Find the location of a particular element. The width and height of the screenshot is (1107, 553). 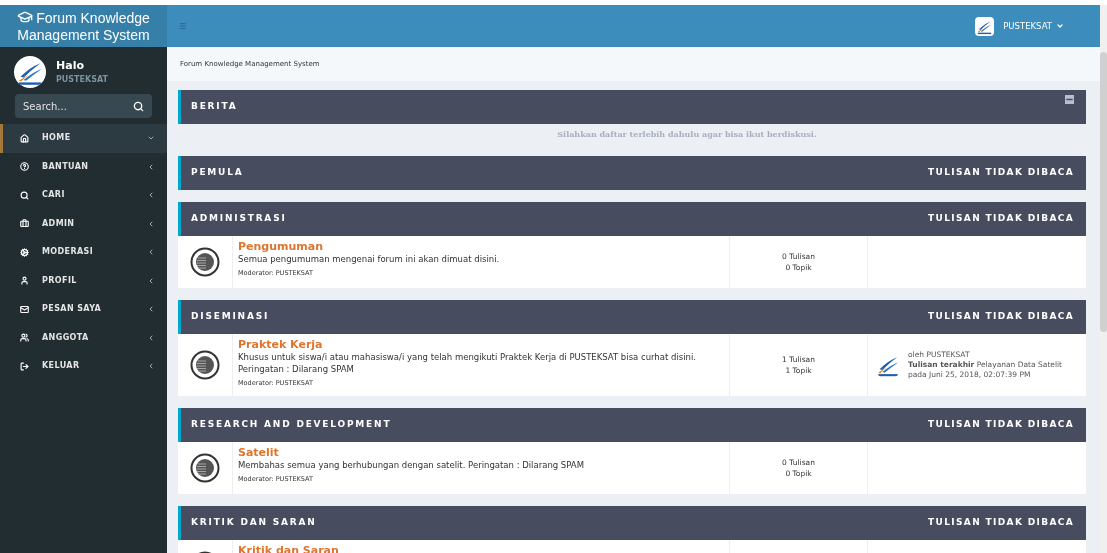

scrollbar is located at coordinates (1103, 279).